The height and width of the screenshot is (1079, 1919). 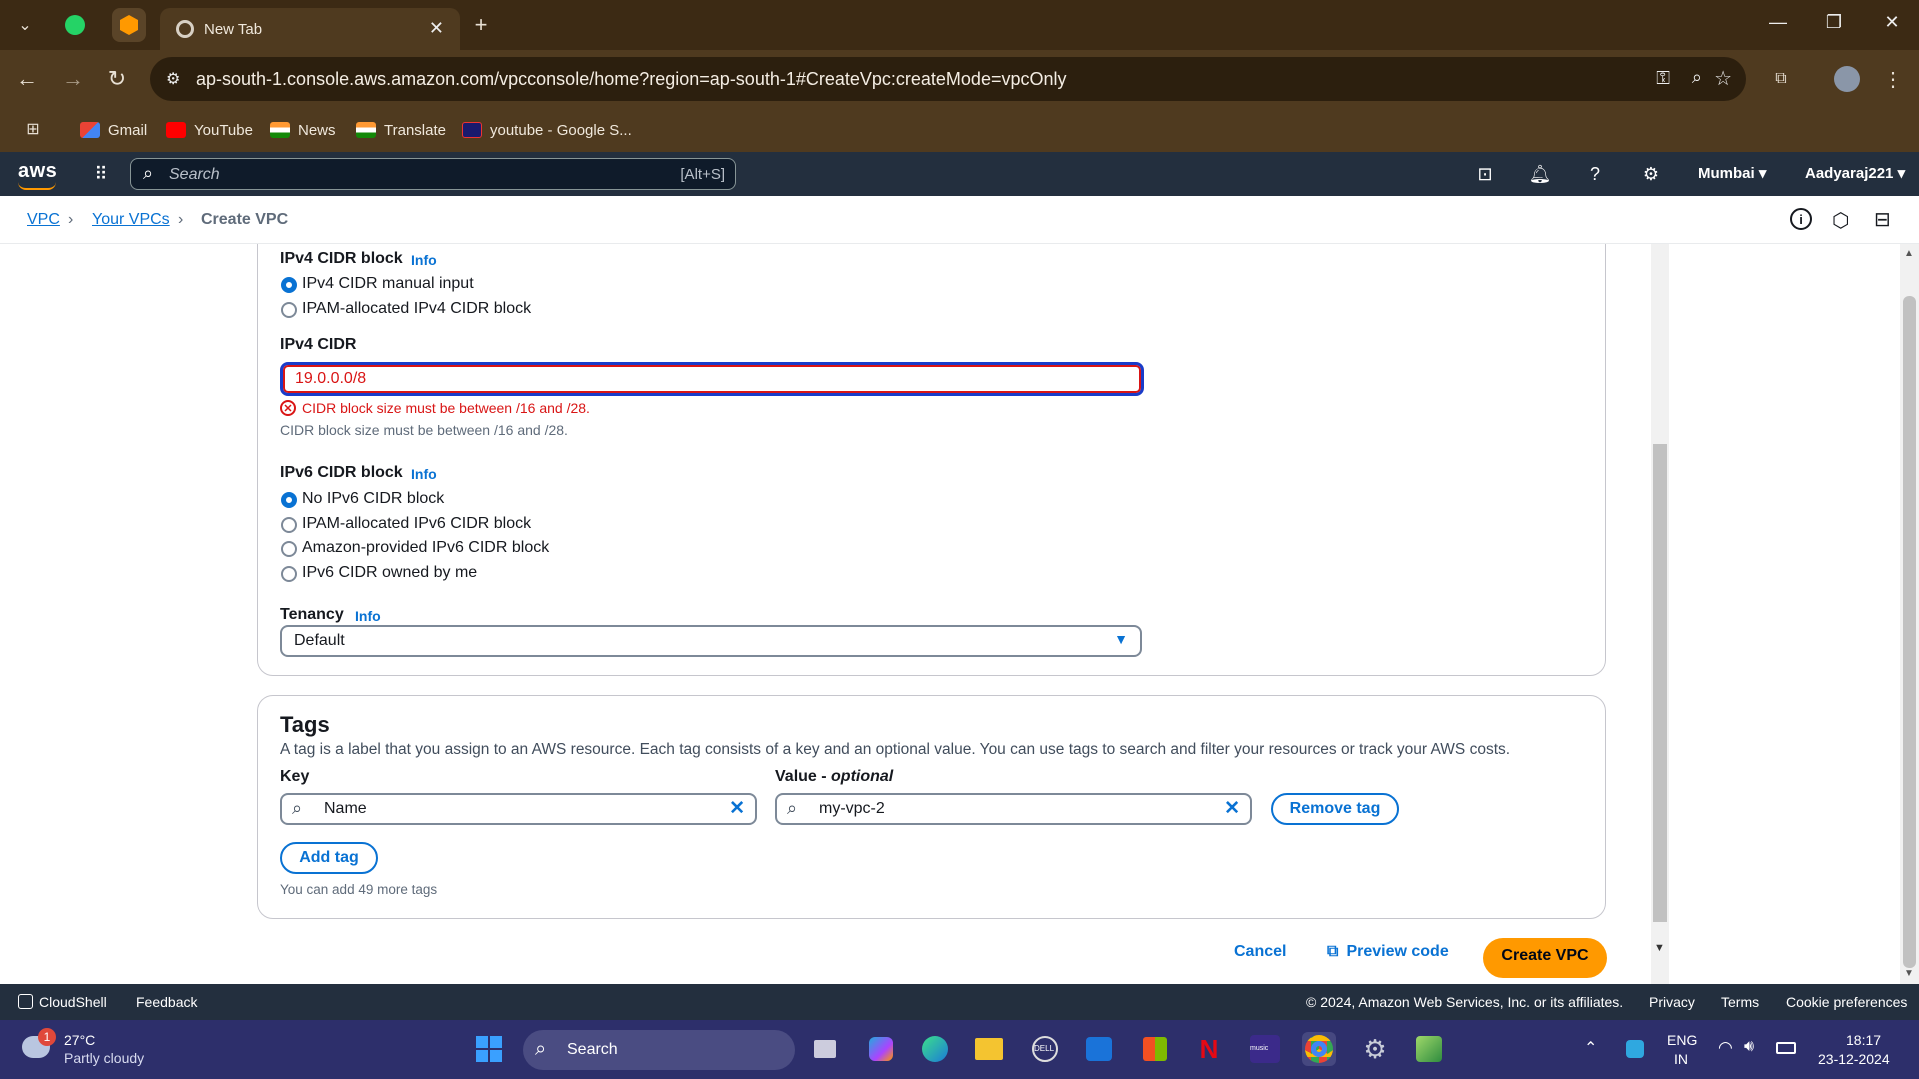 What do you see at coordinates (1778, 22) in the screenshot?
I see `minimize-button: —` at bounding box center [1778, 22].